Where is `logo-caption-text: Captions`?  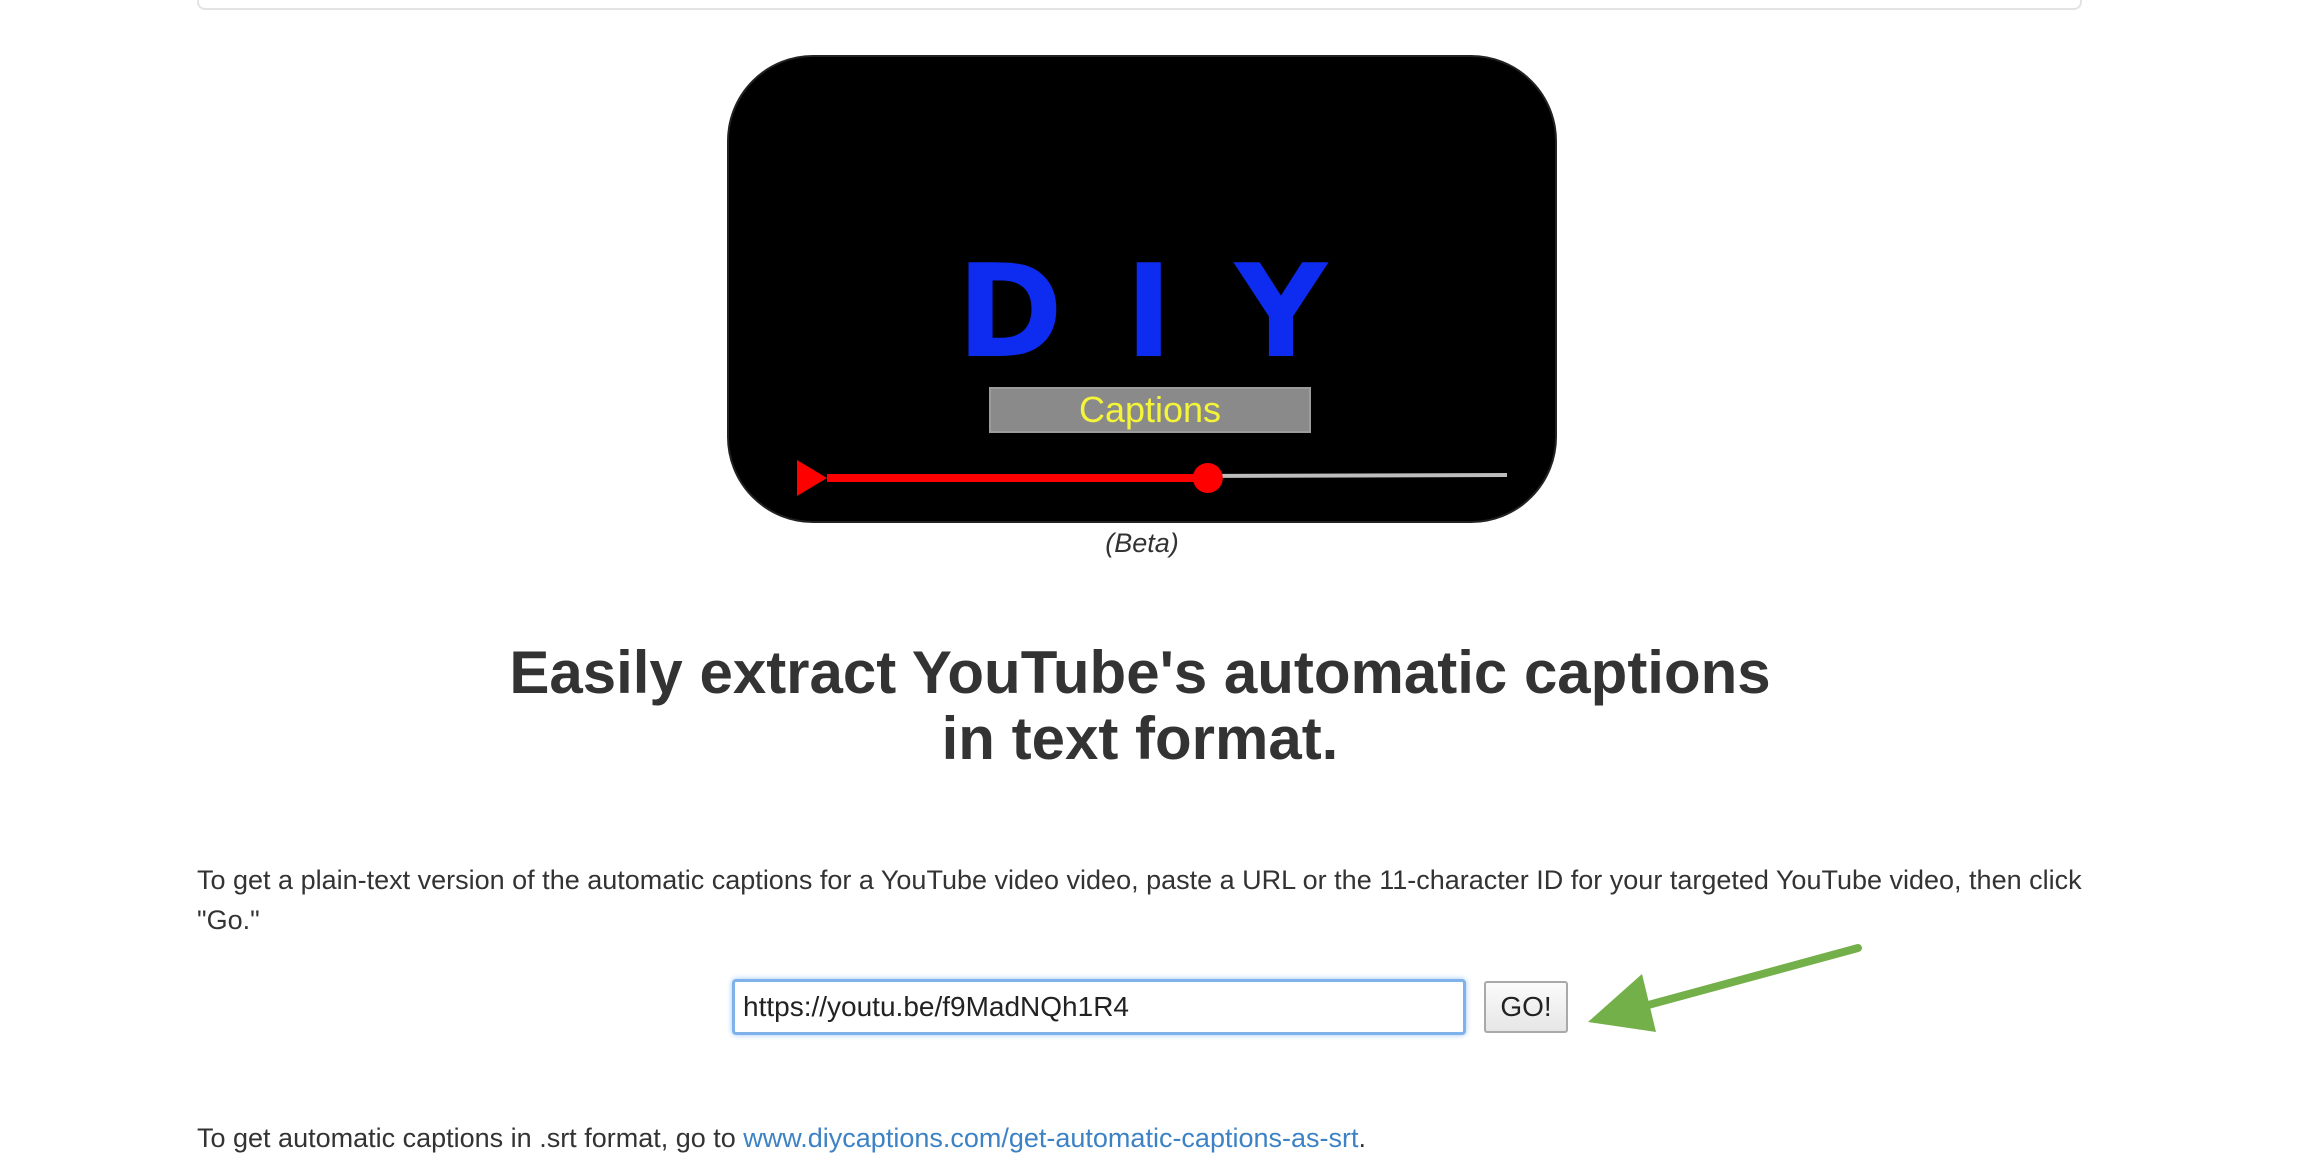
logo-caption-text: Captions is located at coordinates (1150, 409).